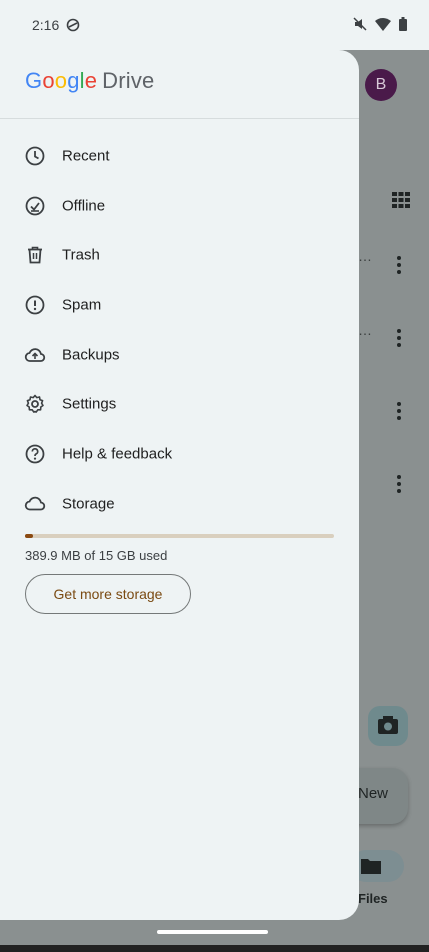 The height and width of the screenshot is (952, 429). I want to click on drawer-item-recent: Recent, so click(179, 156).